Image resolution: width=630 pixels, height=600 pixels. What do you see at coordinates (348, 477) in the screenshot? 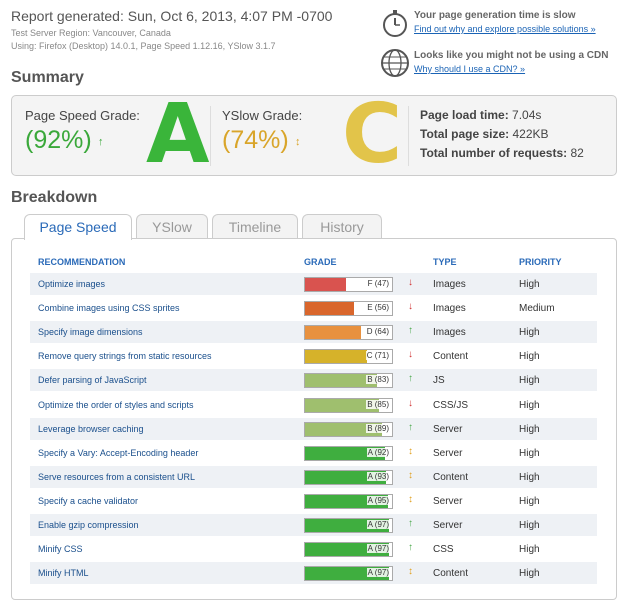
I see `grade-bar: A (93)` at bounding box center [348, 477].